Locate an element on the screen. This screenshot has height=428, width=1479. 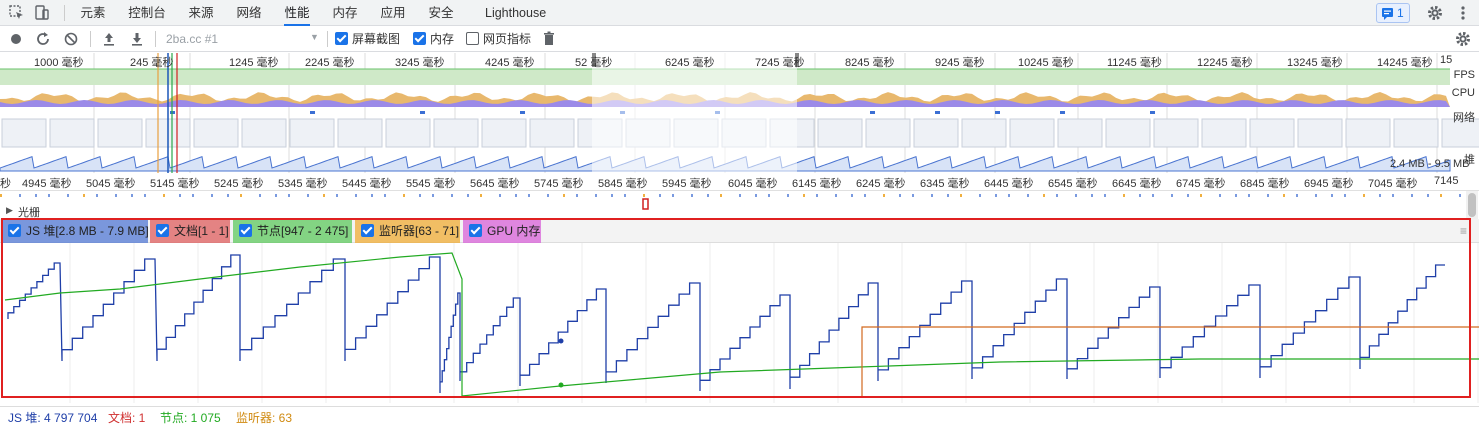
webvitals-checkbox is located at coordinates (472, 38).